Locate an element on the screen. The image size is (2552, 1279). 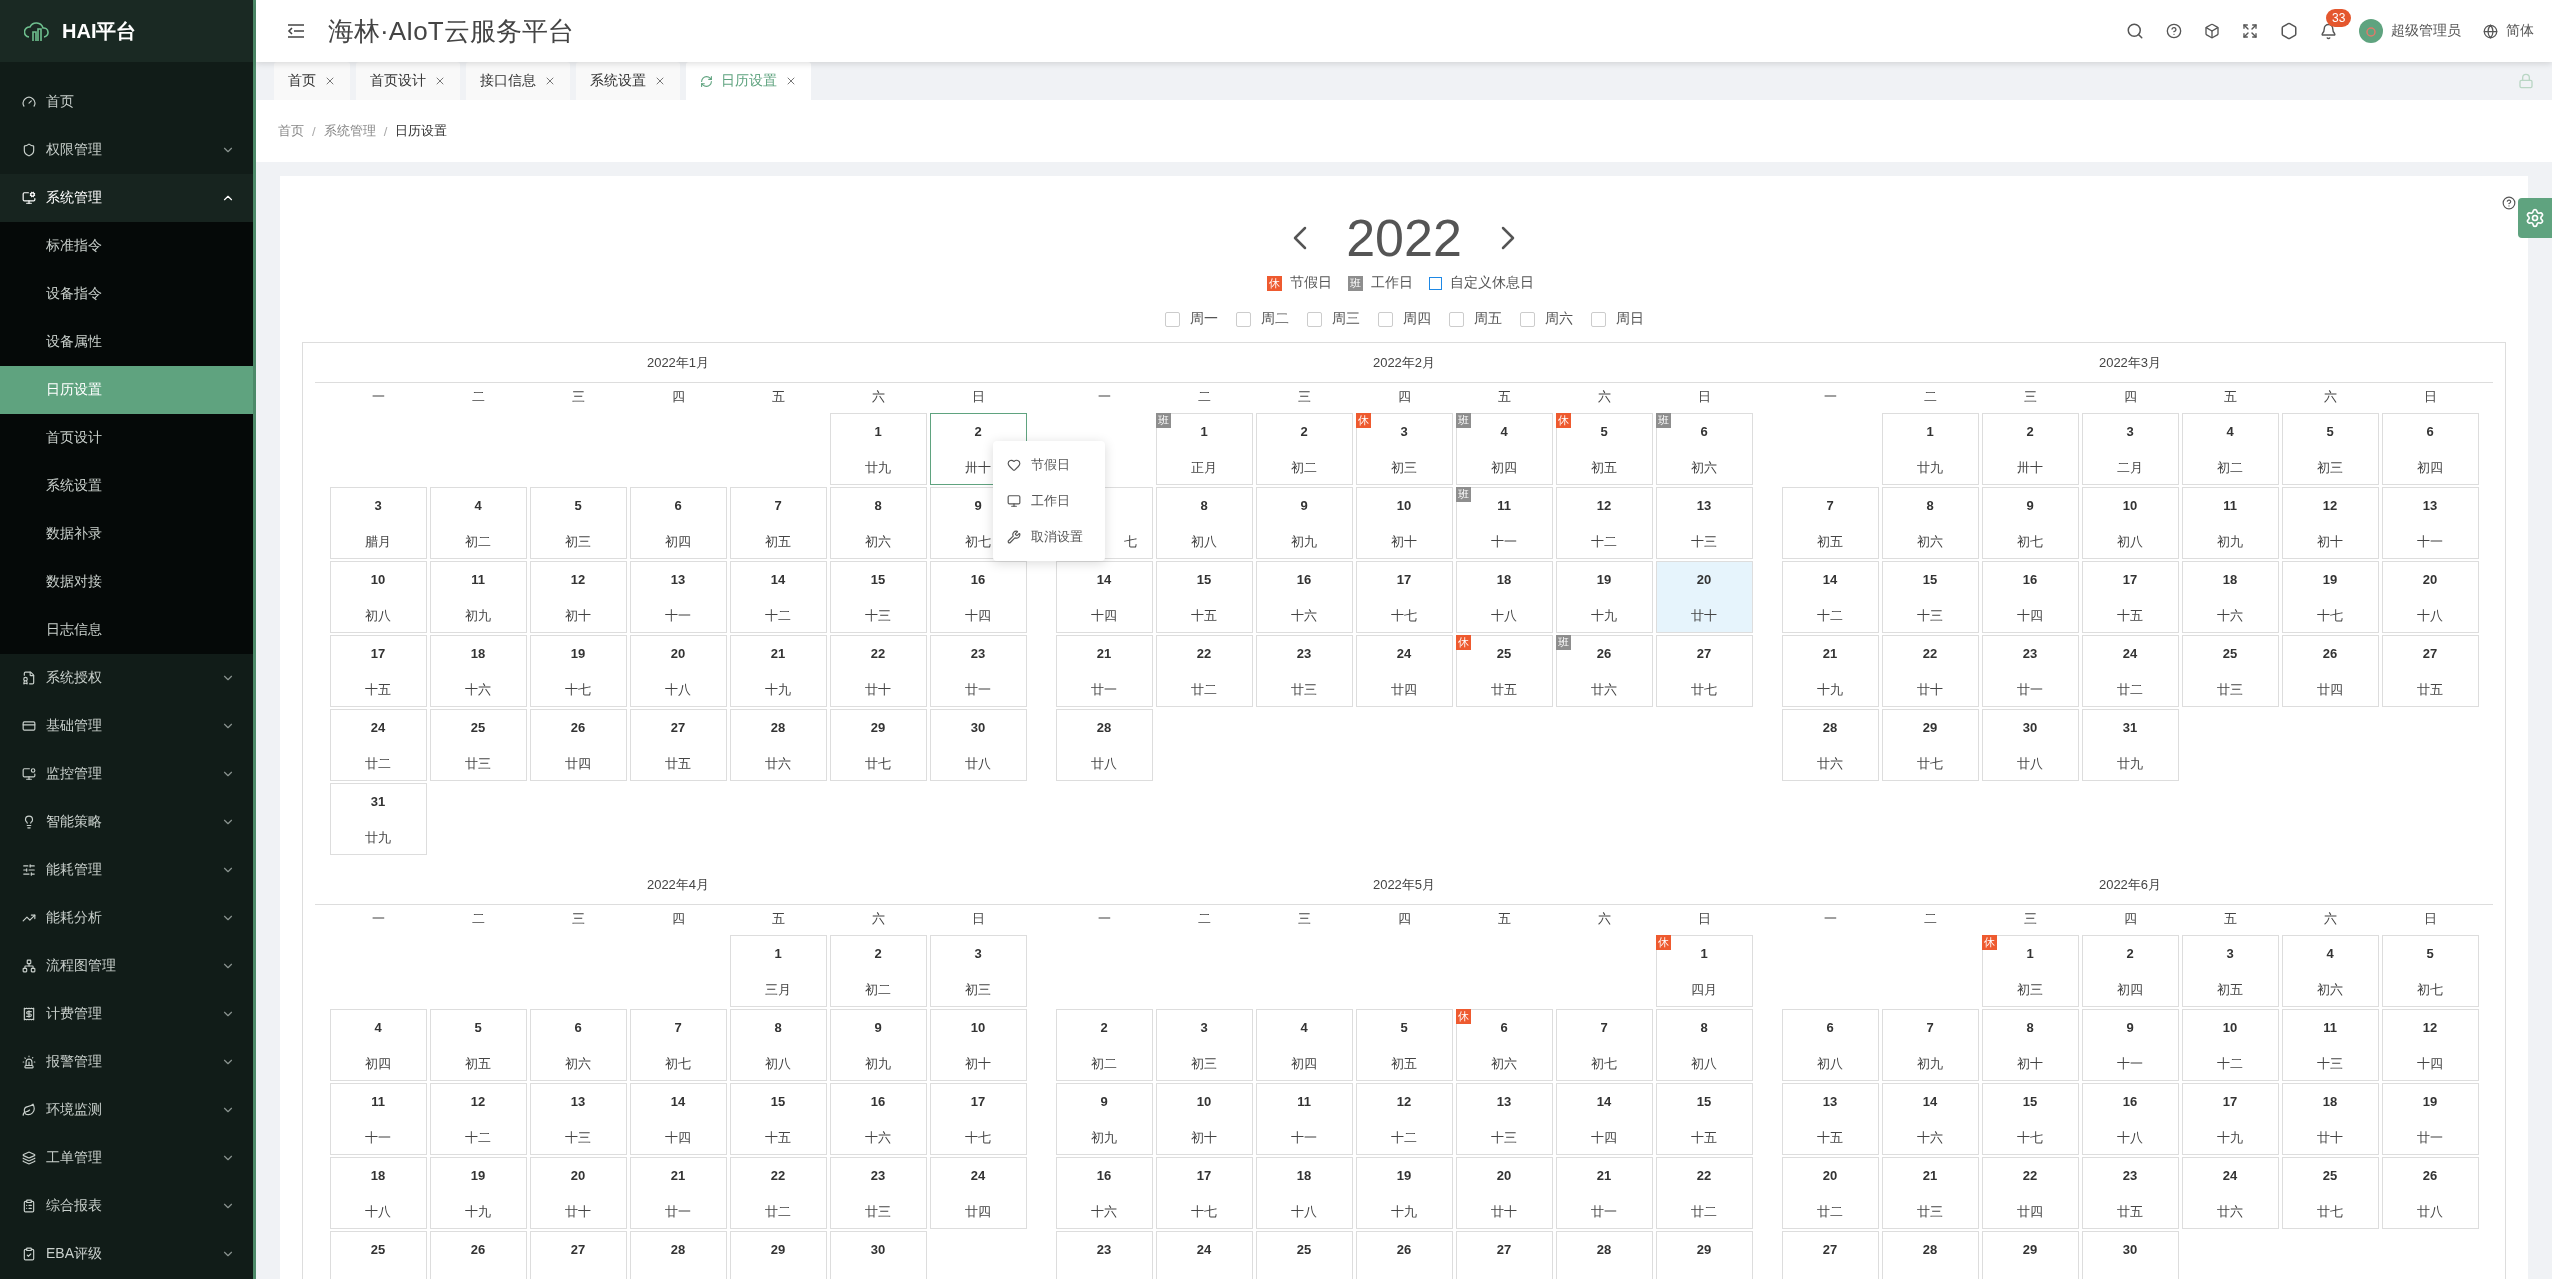
day-number: 19 is located at coordinates (578, 654).